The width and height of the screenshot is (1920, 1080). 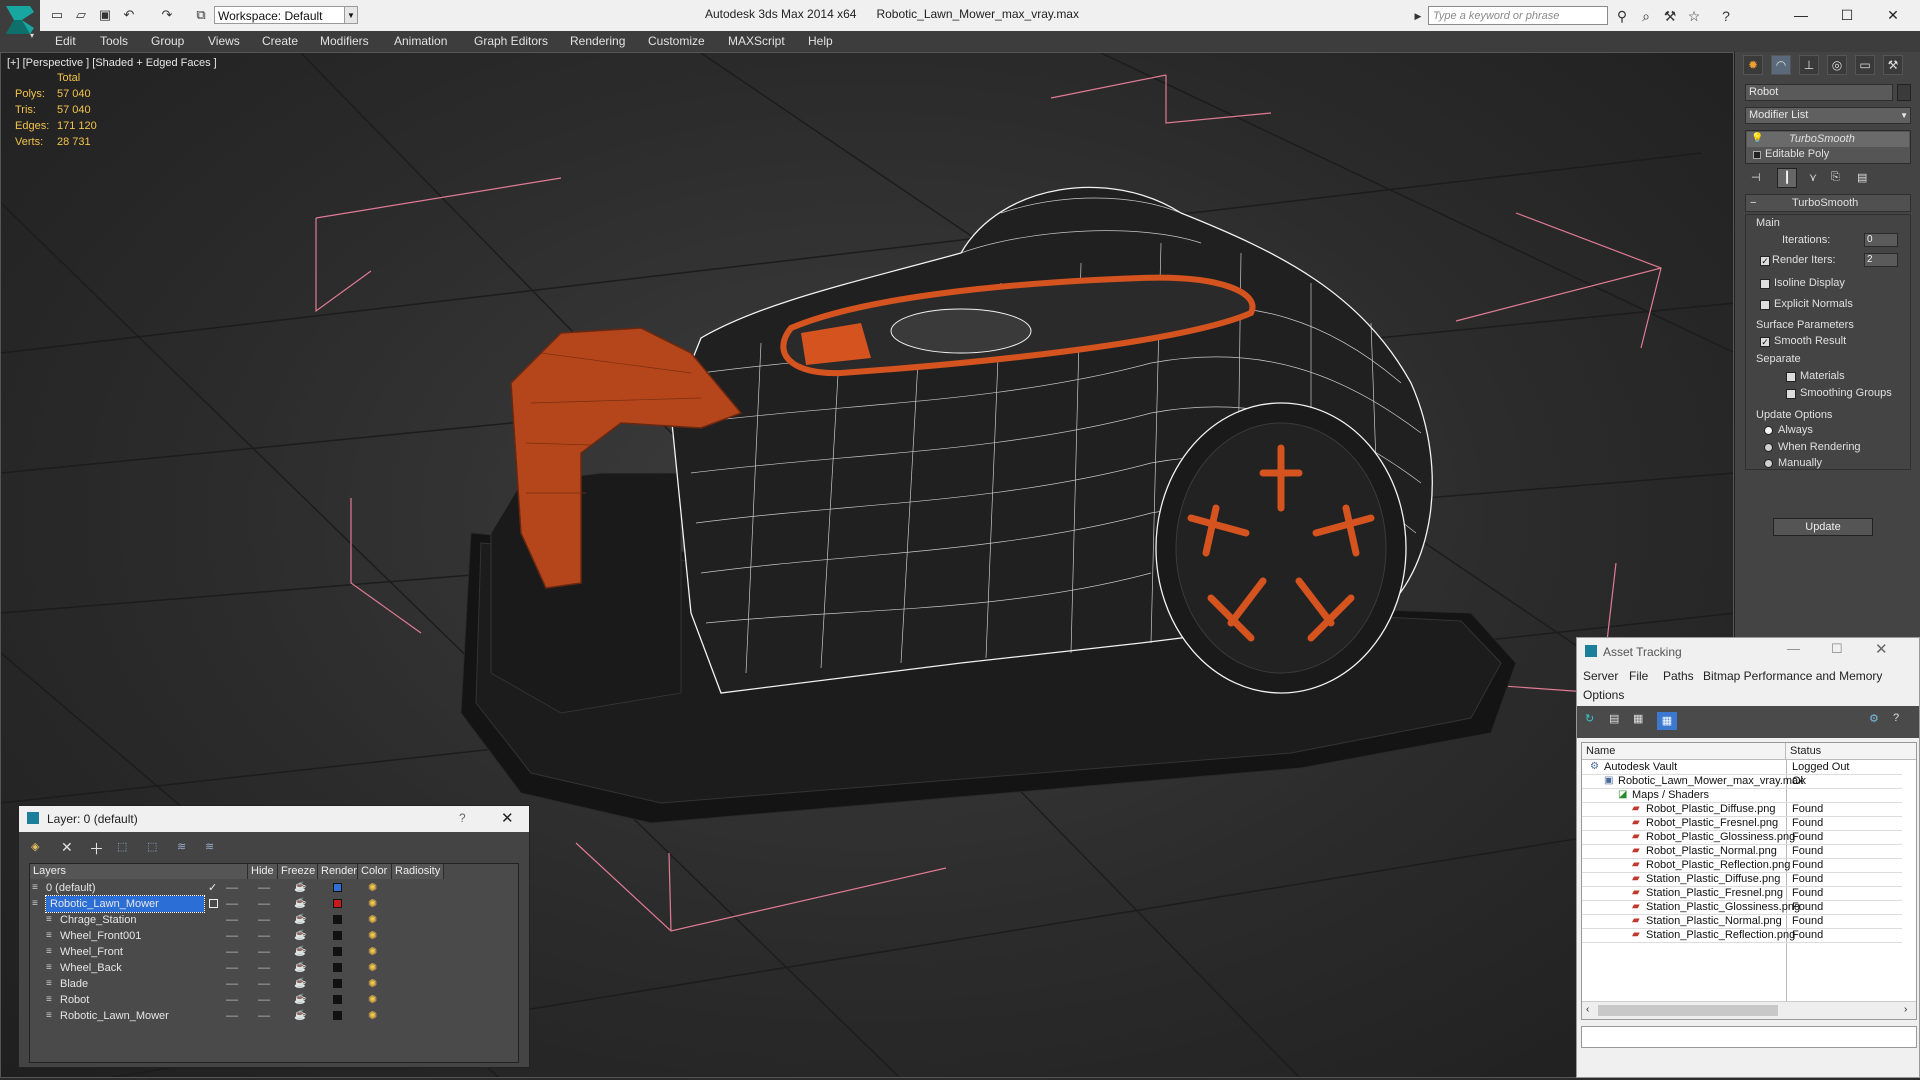 I want to click on favorites-icon: ☆, so click(x=1694, y=16).